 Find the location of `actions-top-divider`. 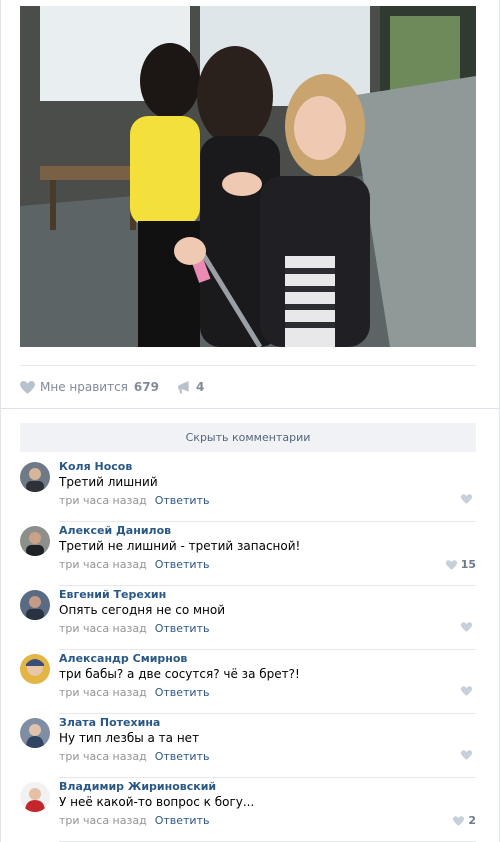

actions-top-divider is located at coordinates (248, 365).